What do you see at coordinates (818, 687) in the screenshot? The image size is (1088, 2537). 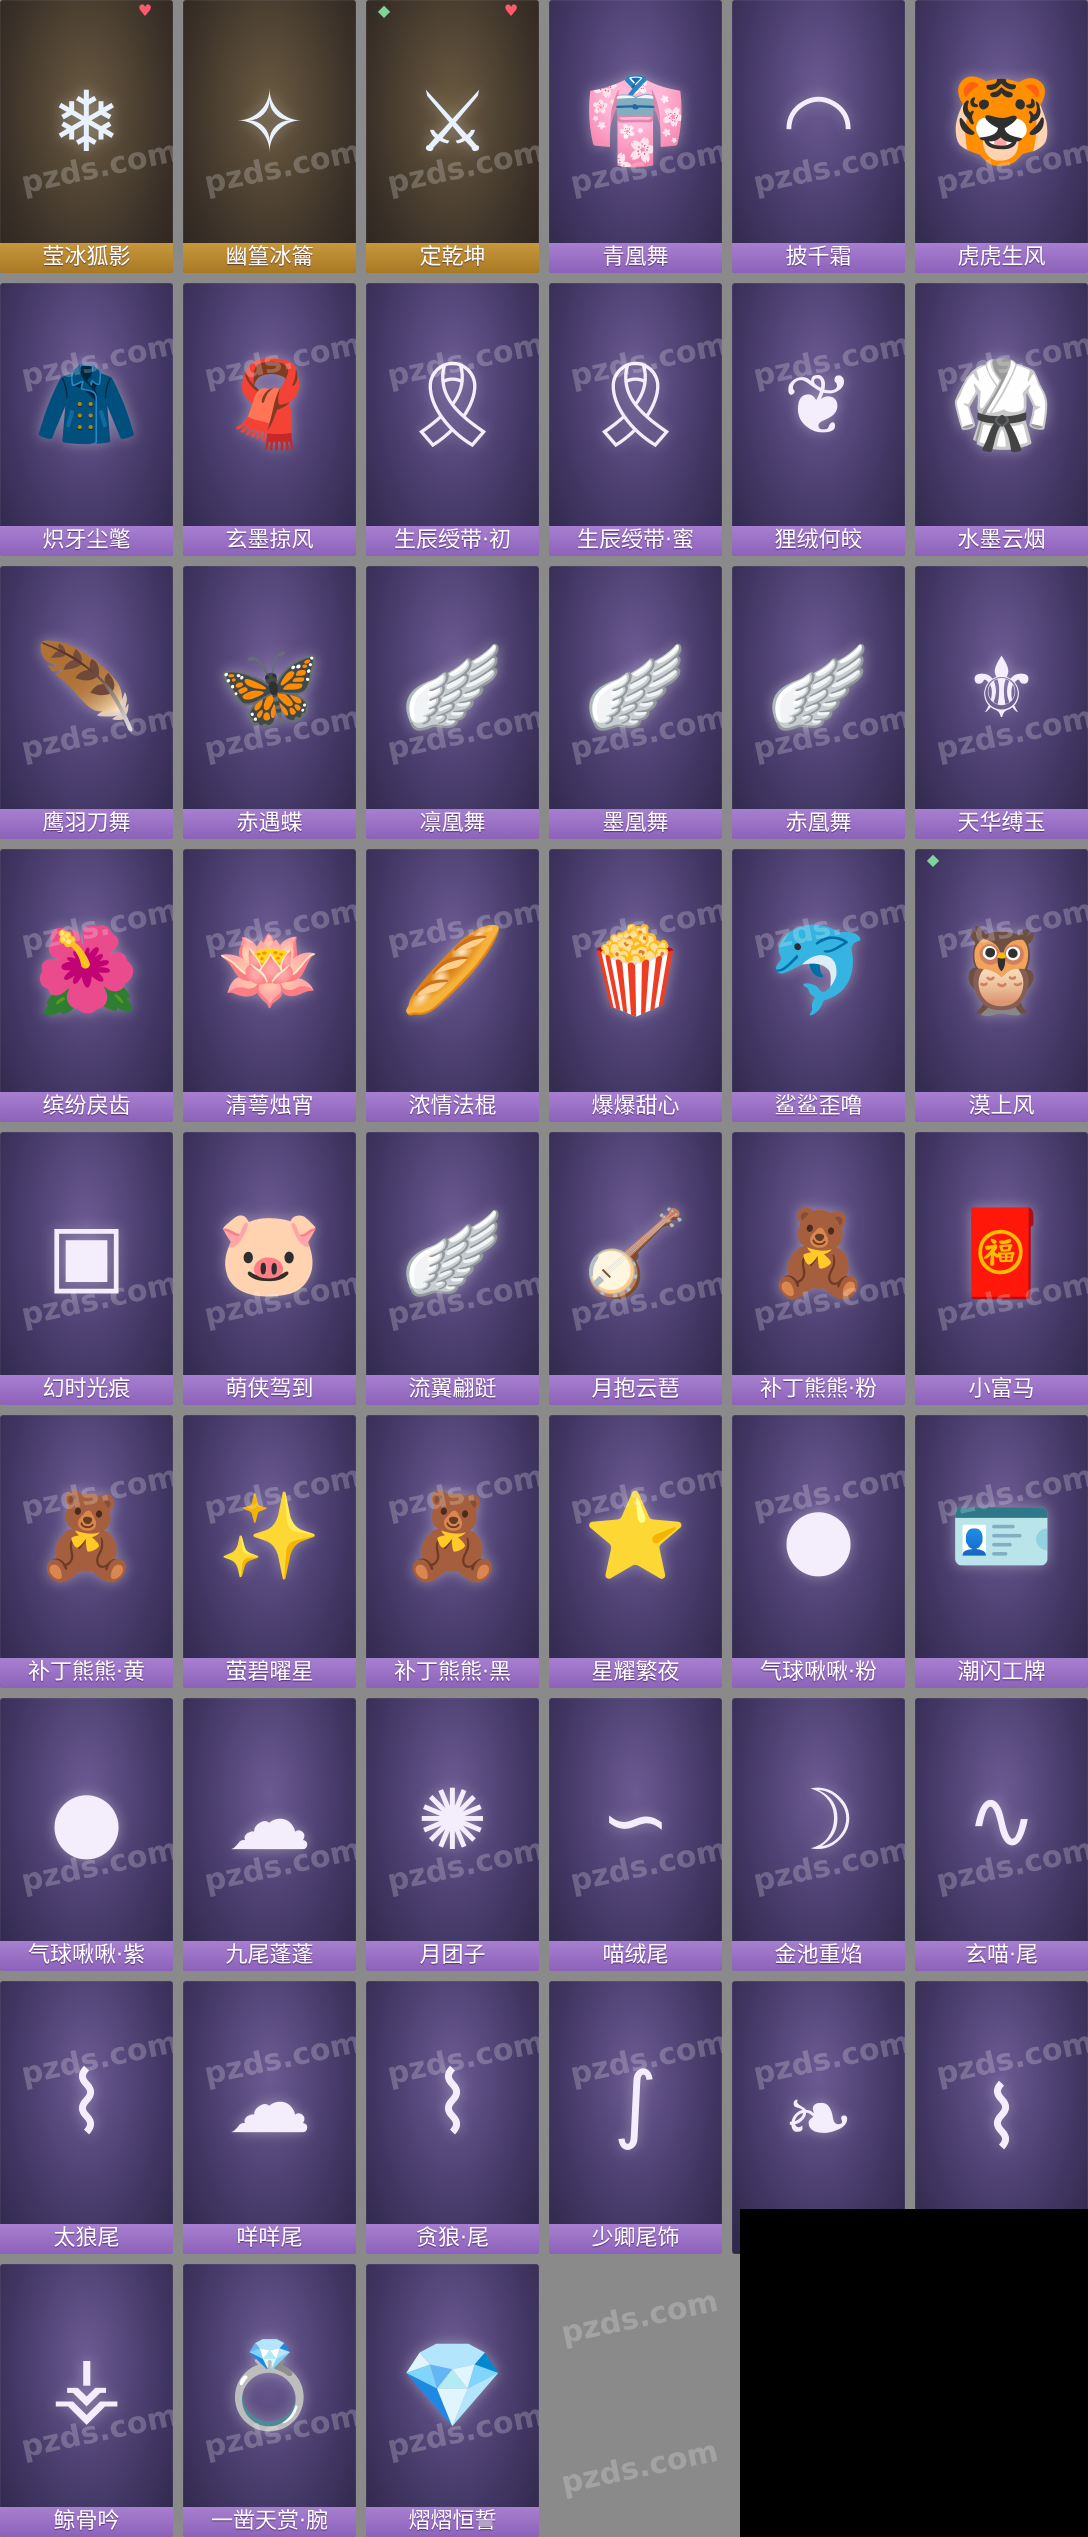 I see `red-wing-cape-icon: 🪽` at bounding box center [818, 687].